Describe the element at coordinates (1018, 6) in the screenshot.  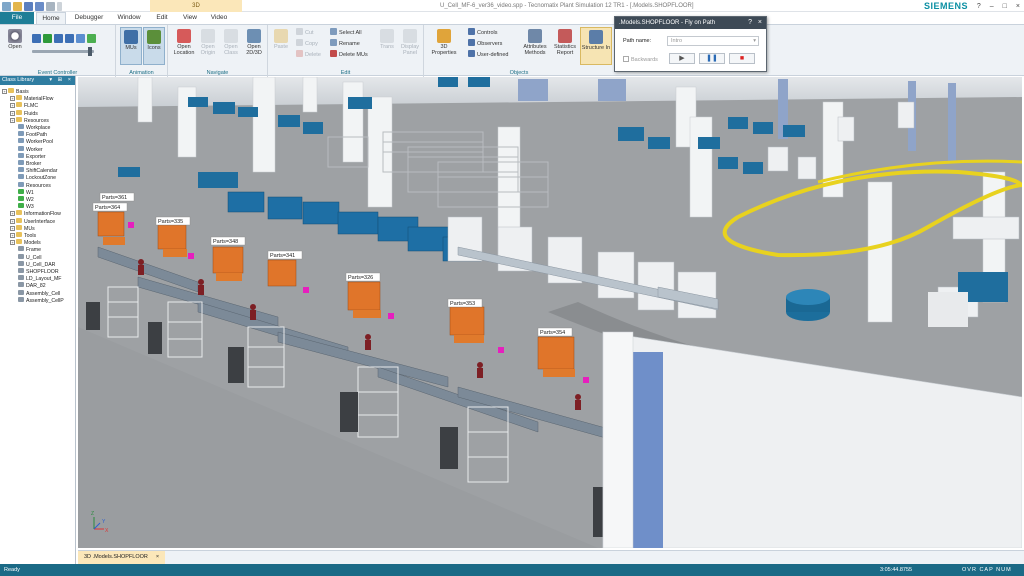
I see `close-window-button: ×` at that location.